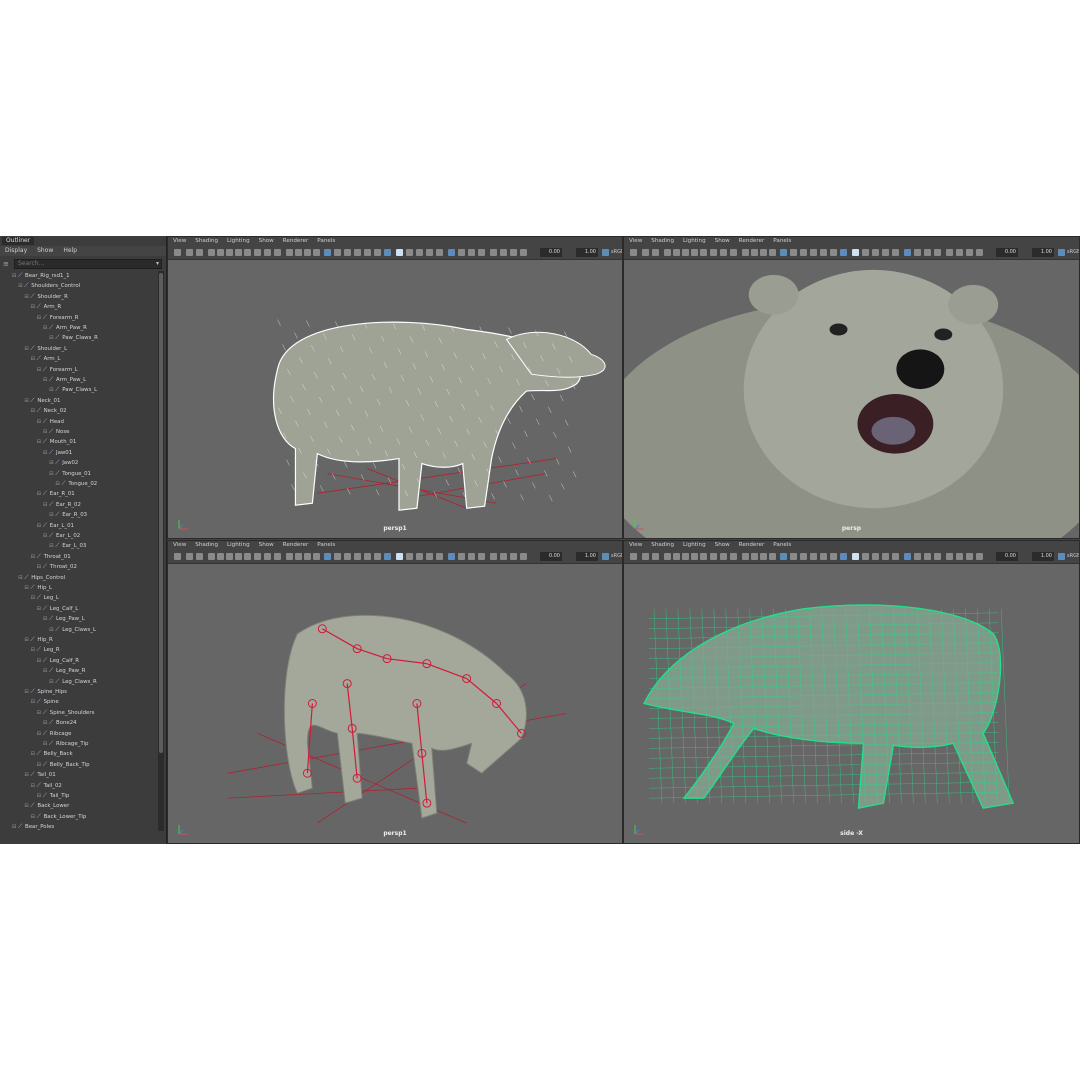 This screenshot has height=1080, width=1080. Describe the element at coordinates (52, 754) in the screenshot. I see `outliner-item: ⊟ ⟋ Belly_Back` at that location.